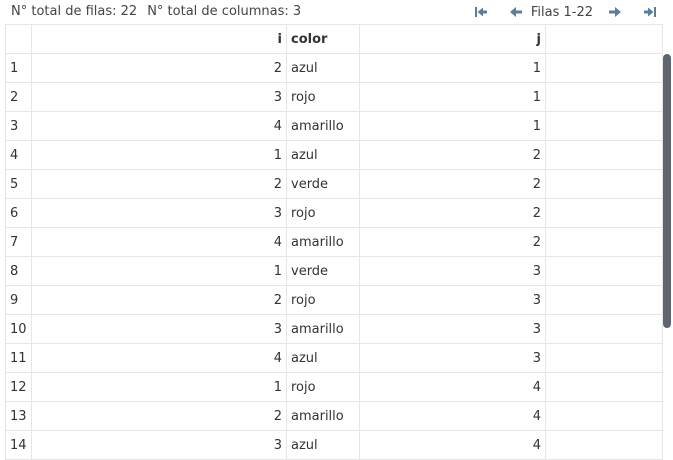  What do you see at coordinates (650, 12) in the screenshot?
I see `last-page-icon` at bounding box center [650, 12].